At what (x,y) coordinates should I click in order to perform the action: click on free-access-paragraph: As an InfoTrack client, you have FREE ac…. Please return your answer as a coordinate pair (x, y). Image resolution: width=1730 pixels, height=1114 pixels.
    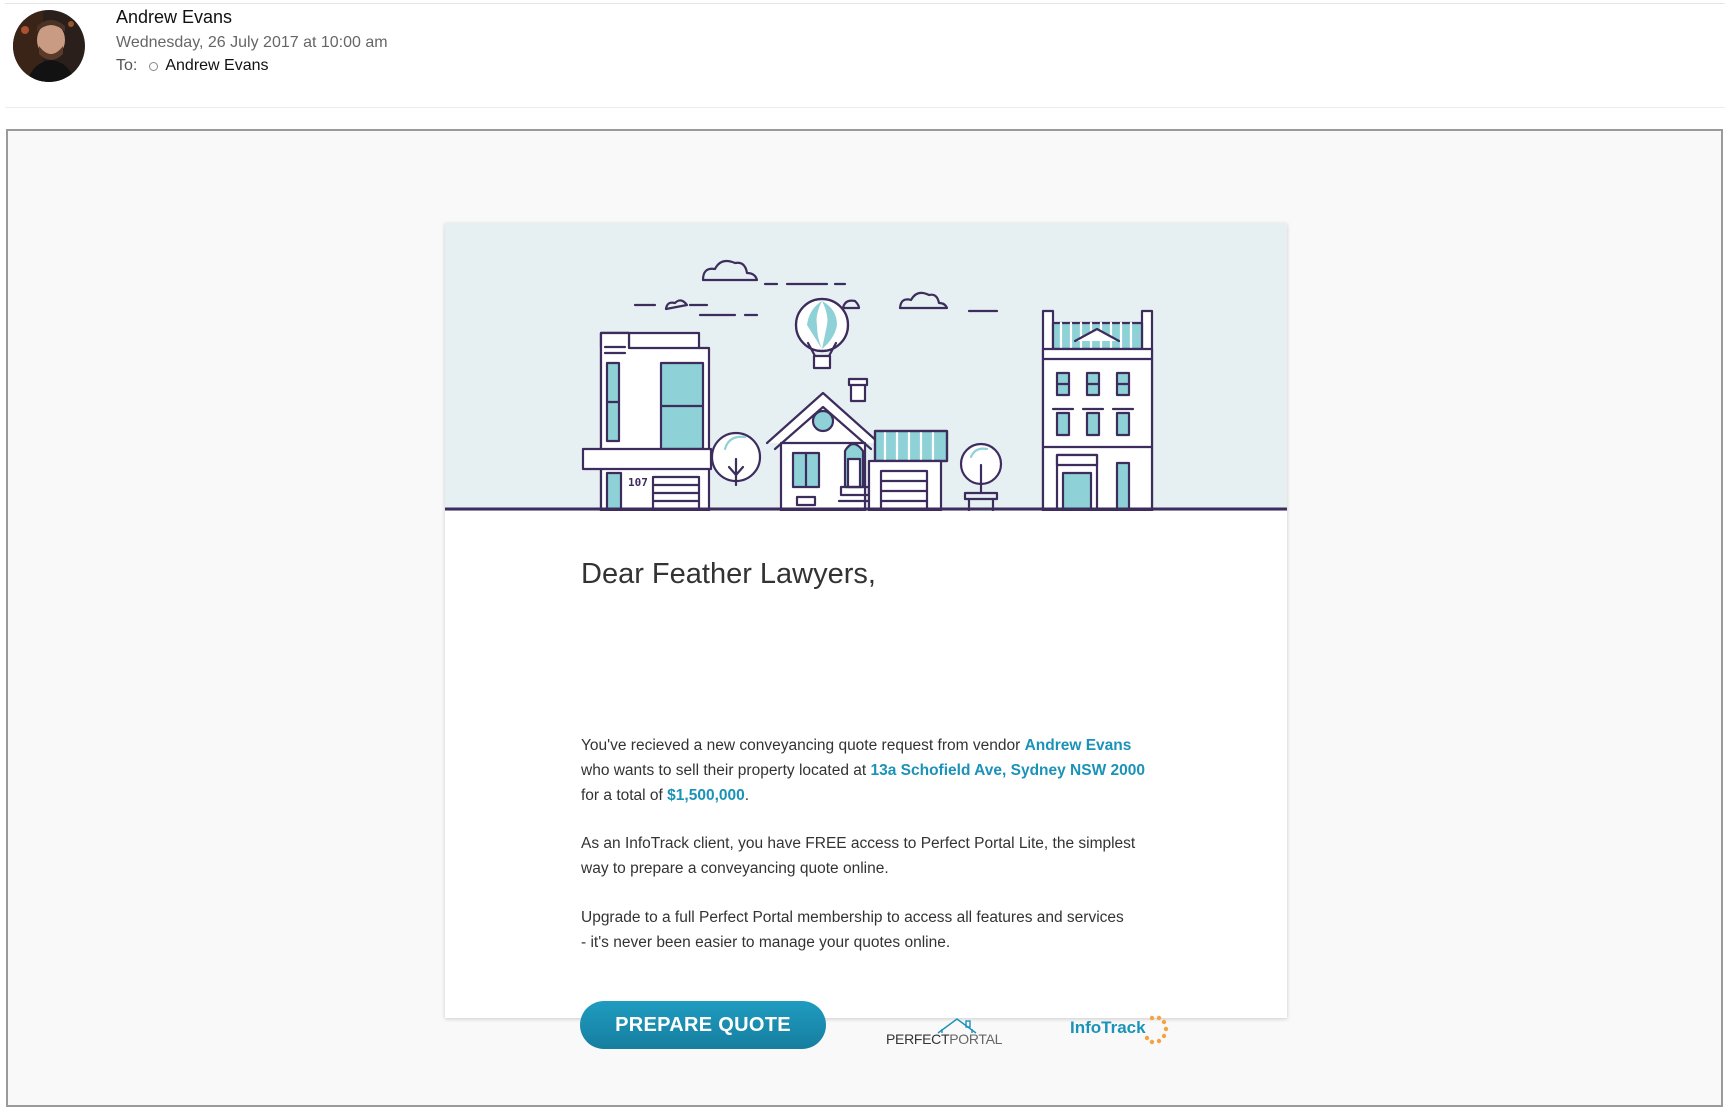
    Looking at the image, I should click on (881, 856).